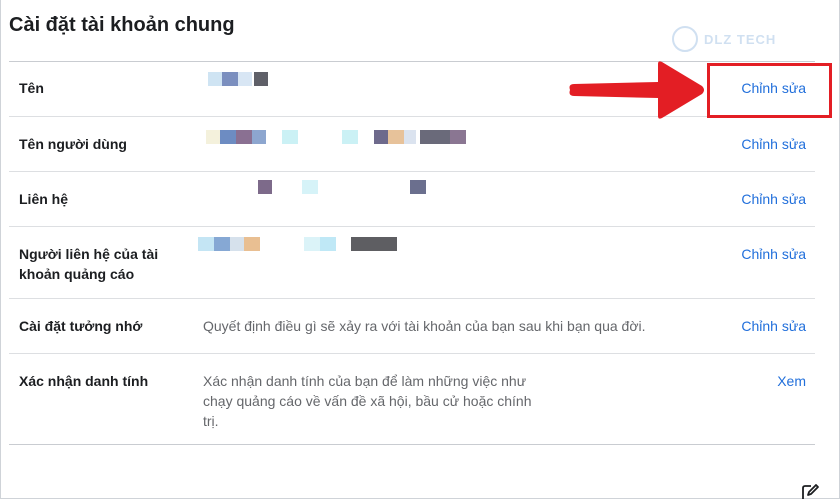 This screenshot has height=500, width=840. Describe the element at coordinates (412, 144) in the screenshot. I see `settings-row-username: Tên người dùng Chỉnh sửa` at that location.